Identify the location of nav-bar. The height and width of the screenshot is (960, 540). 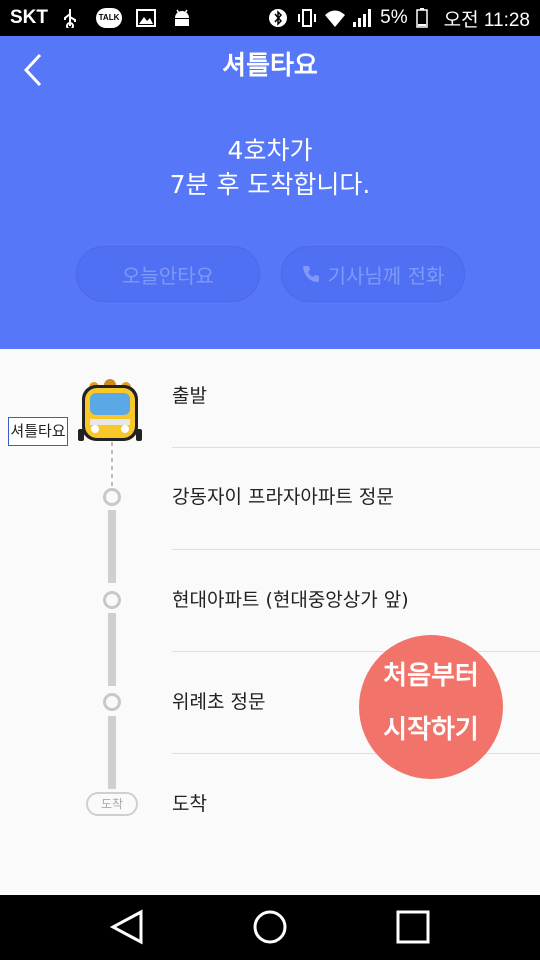
(270, 927).